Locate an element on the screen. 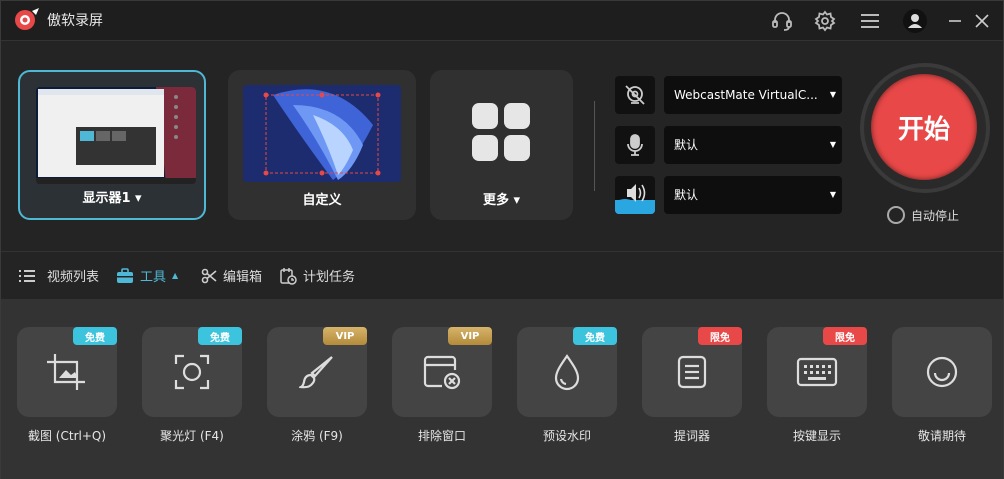 Image resolution: width=1004 pixels, height=479 pixels. teleprompter-icon is located at coordinates (692, 372).